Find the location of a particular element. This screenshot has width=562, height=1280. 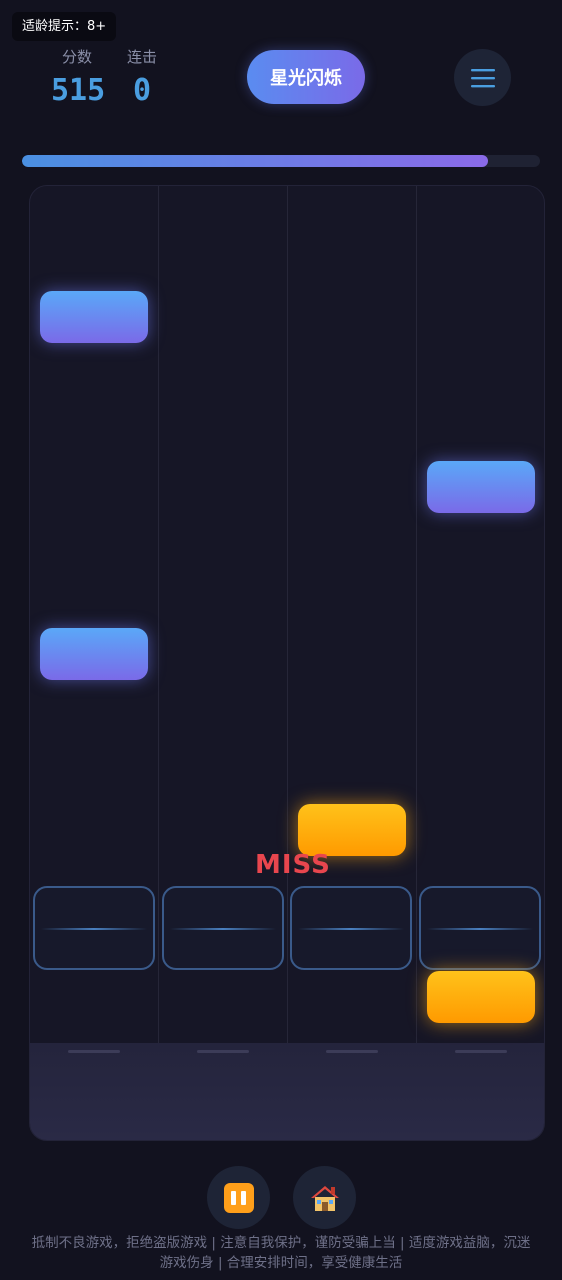

score-value: 515 is located at coordinates (78, 90).